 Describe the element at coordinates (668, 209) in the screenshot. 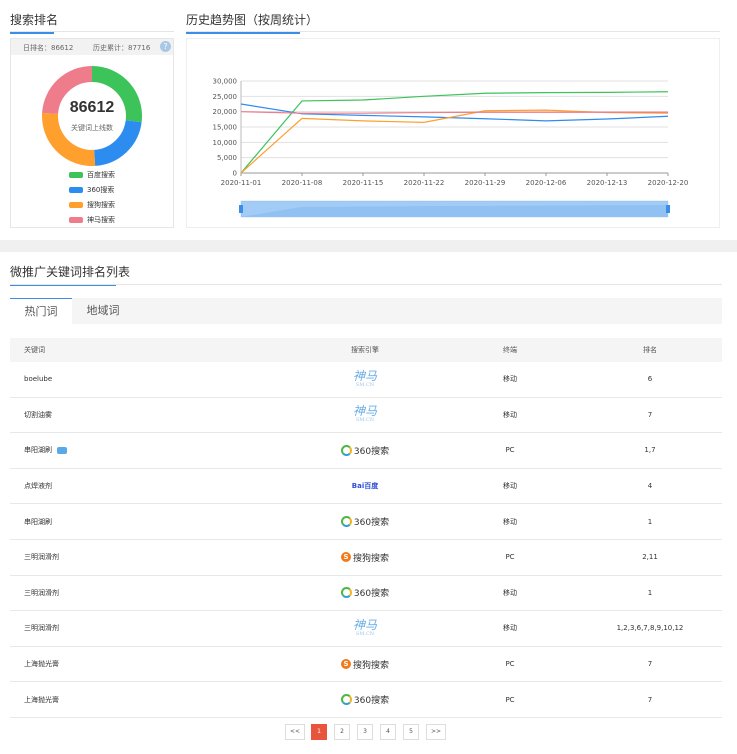

I see `zoom-handle-right` at that location.